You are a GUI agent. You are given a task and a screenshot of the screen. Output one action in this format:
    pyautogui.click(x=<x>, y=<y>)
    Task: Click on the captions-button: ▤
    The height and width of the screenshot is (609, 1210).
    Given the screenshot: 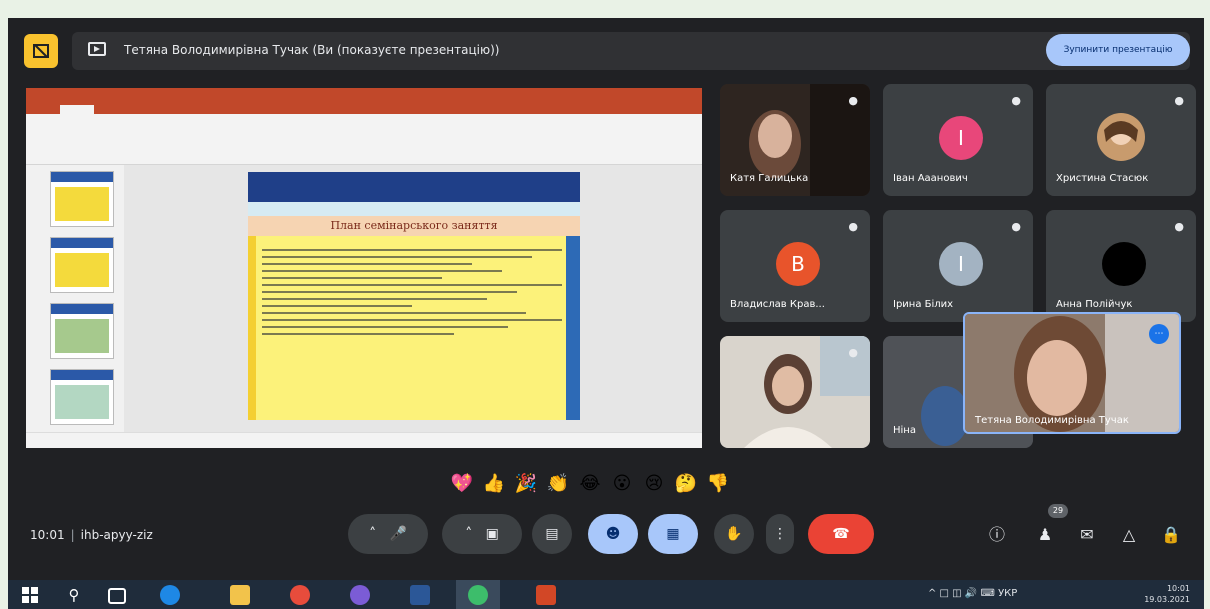 What is the action you would take?
    pyautogui.click(x=552, y=534)
    